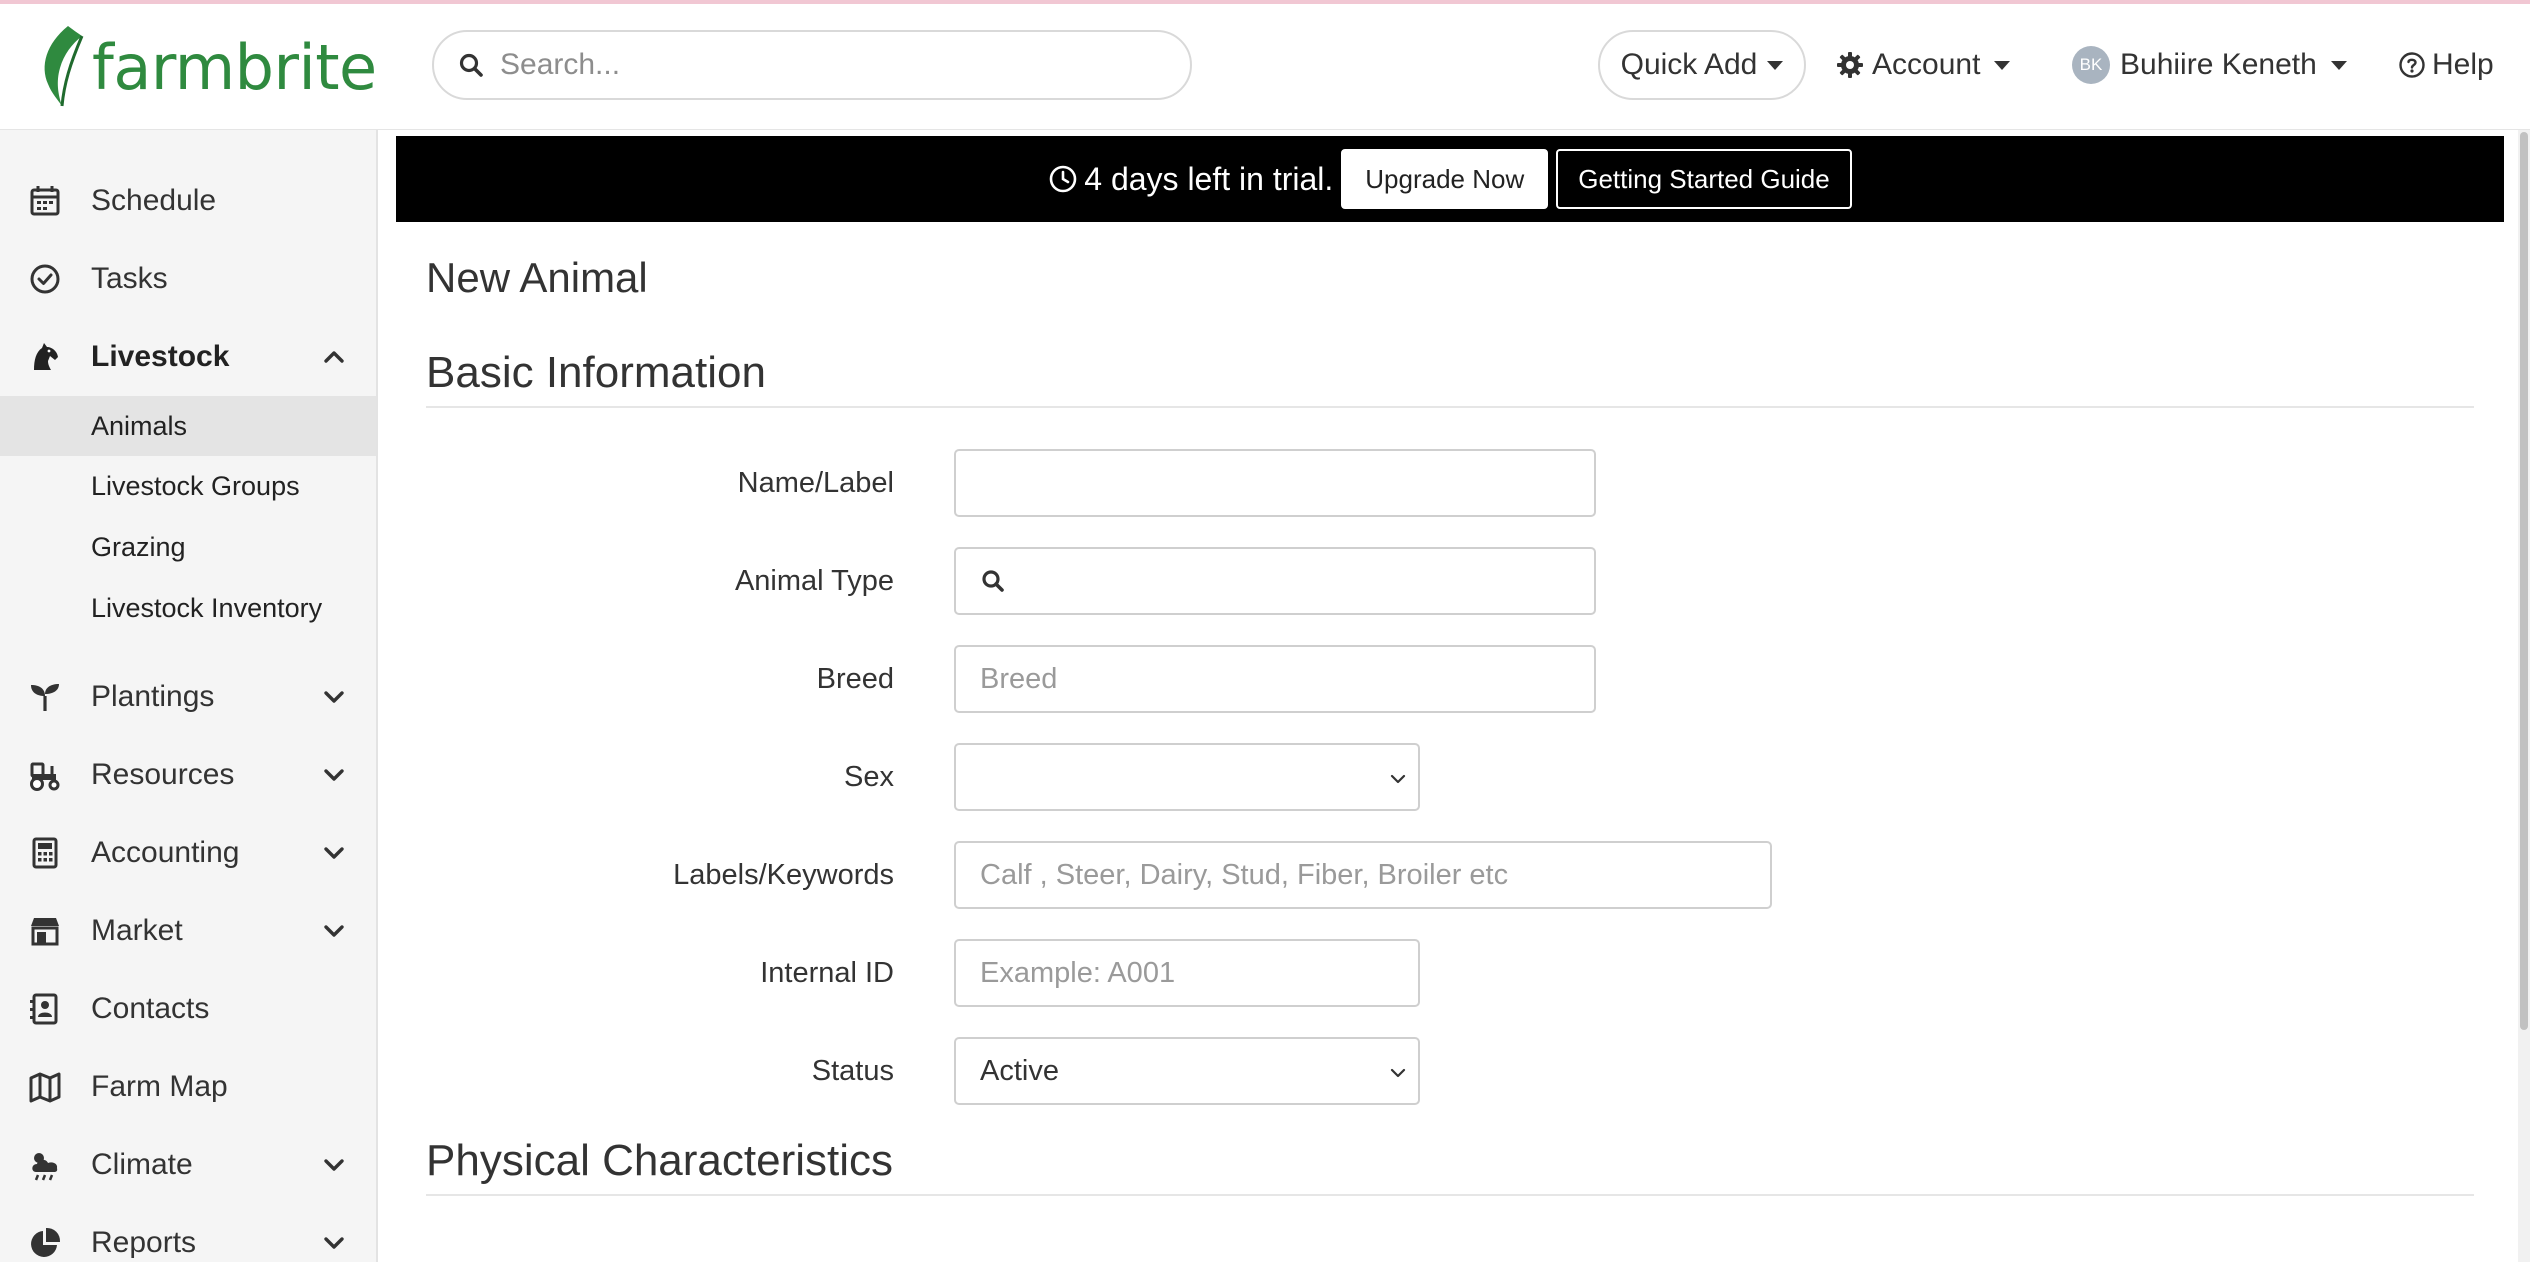 This screenshot has width=2530, height=1262. I want to click on sidebar-subitem-label: Grazing, so click(138, 546).